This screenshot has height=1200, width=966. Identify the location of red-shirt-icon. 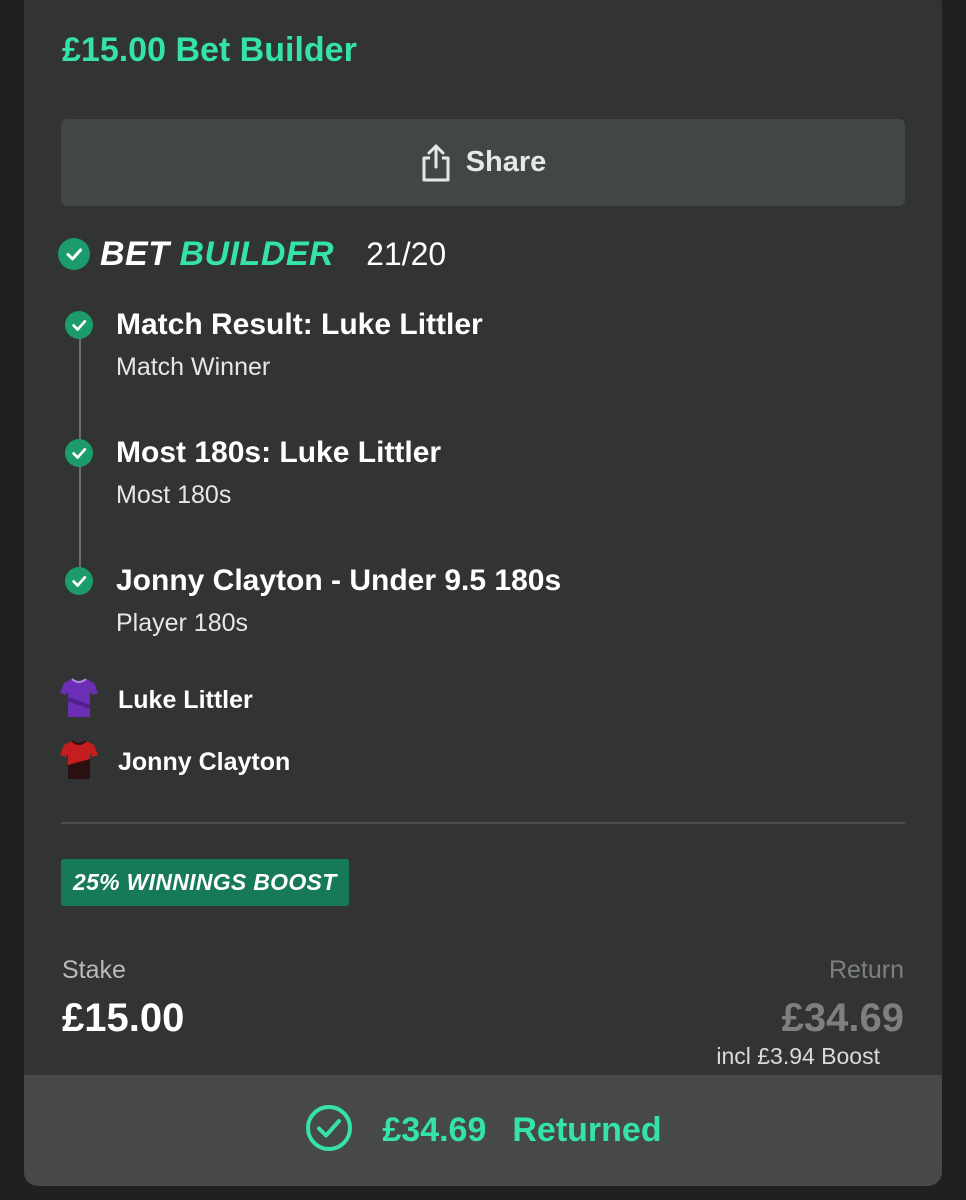
(79, 762).